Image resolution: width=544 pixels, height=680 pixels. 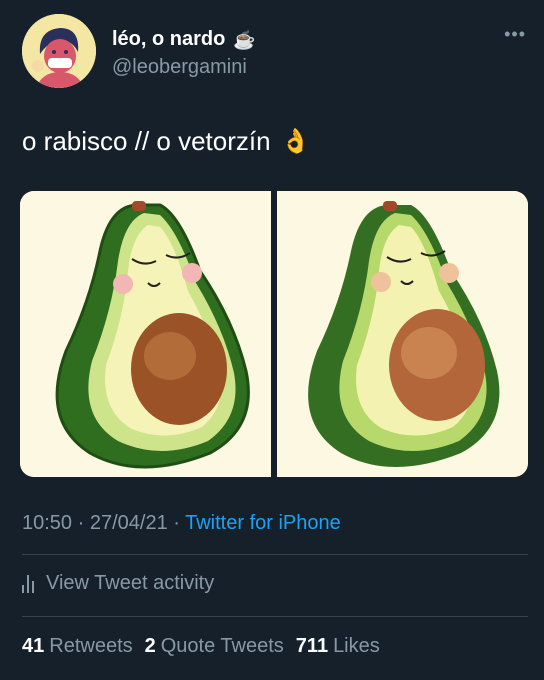 What do you see at coordinates (150, 646) in the screenshot?
I see `quote-tweets-count: 2` at bounding box center [150, 646].